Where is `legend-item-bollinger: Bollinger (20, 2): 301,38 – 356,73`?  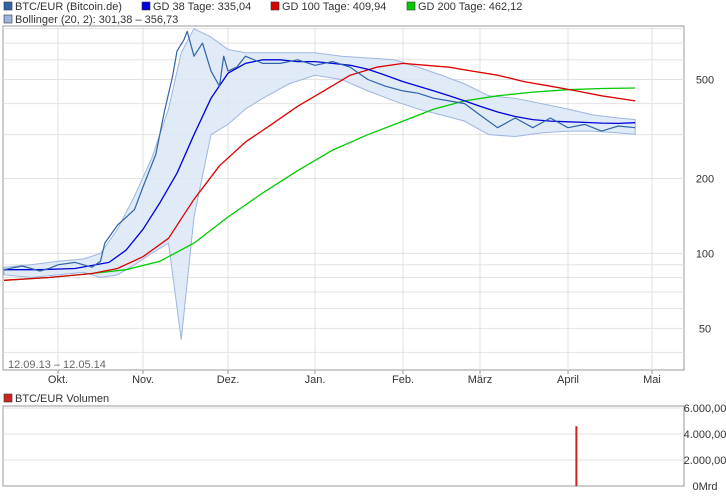 legend-item-bollinger: Bollinger (20, 2): 301,38 – 356,73 is located at coordinates (90, 20).